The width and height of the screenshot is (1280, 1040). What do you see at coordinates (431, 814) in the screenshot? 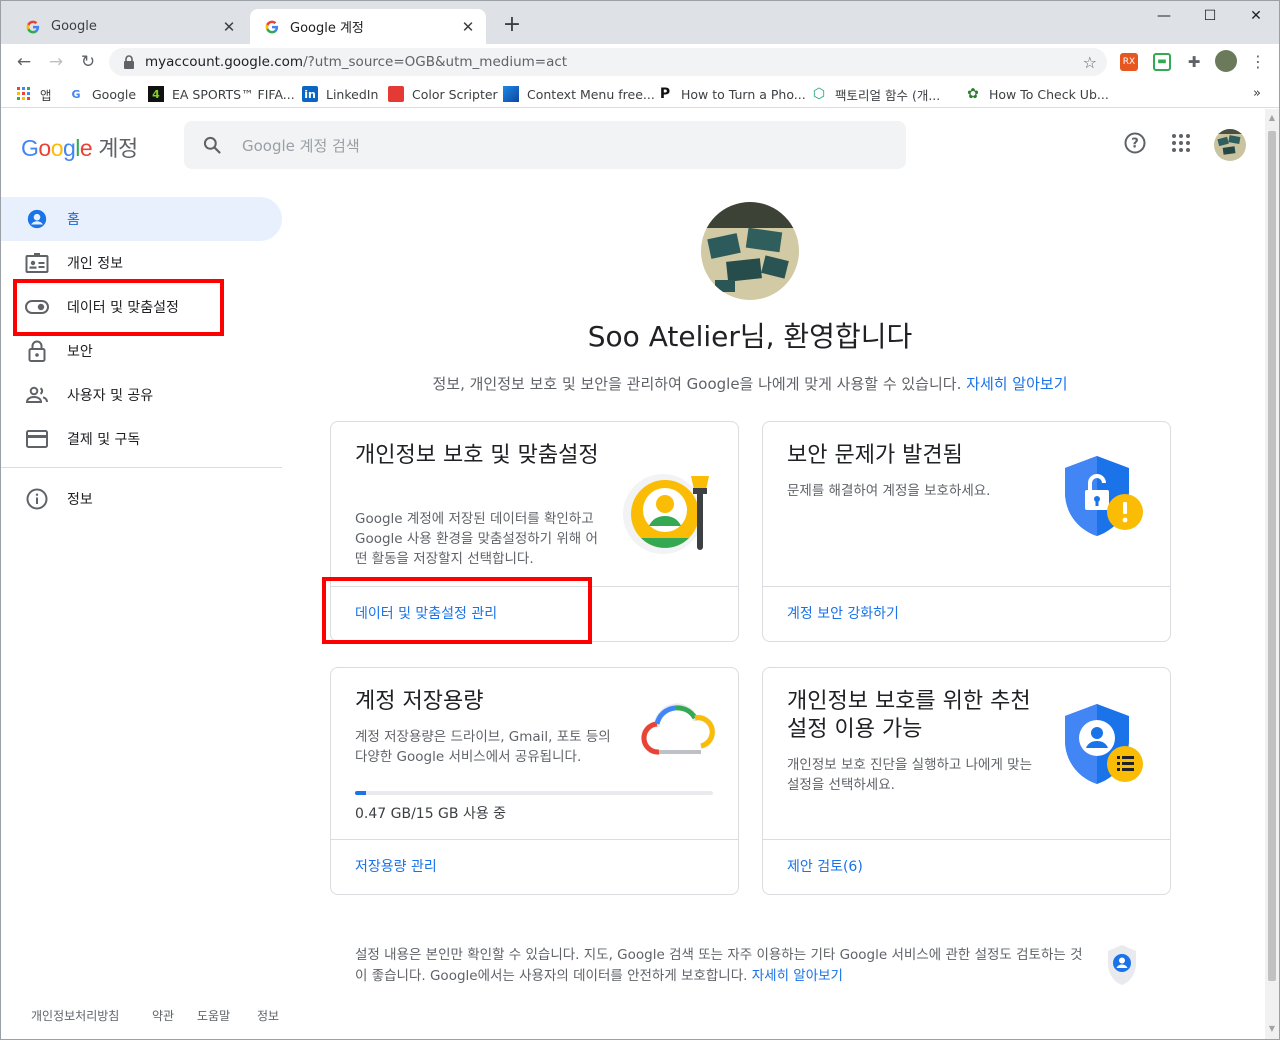
I see `storage-usage-text: 0.47 GB/15 GB 사용 중` at bounding box center [431, 814].